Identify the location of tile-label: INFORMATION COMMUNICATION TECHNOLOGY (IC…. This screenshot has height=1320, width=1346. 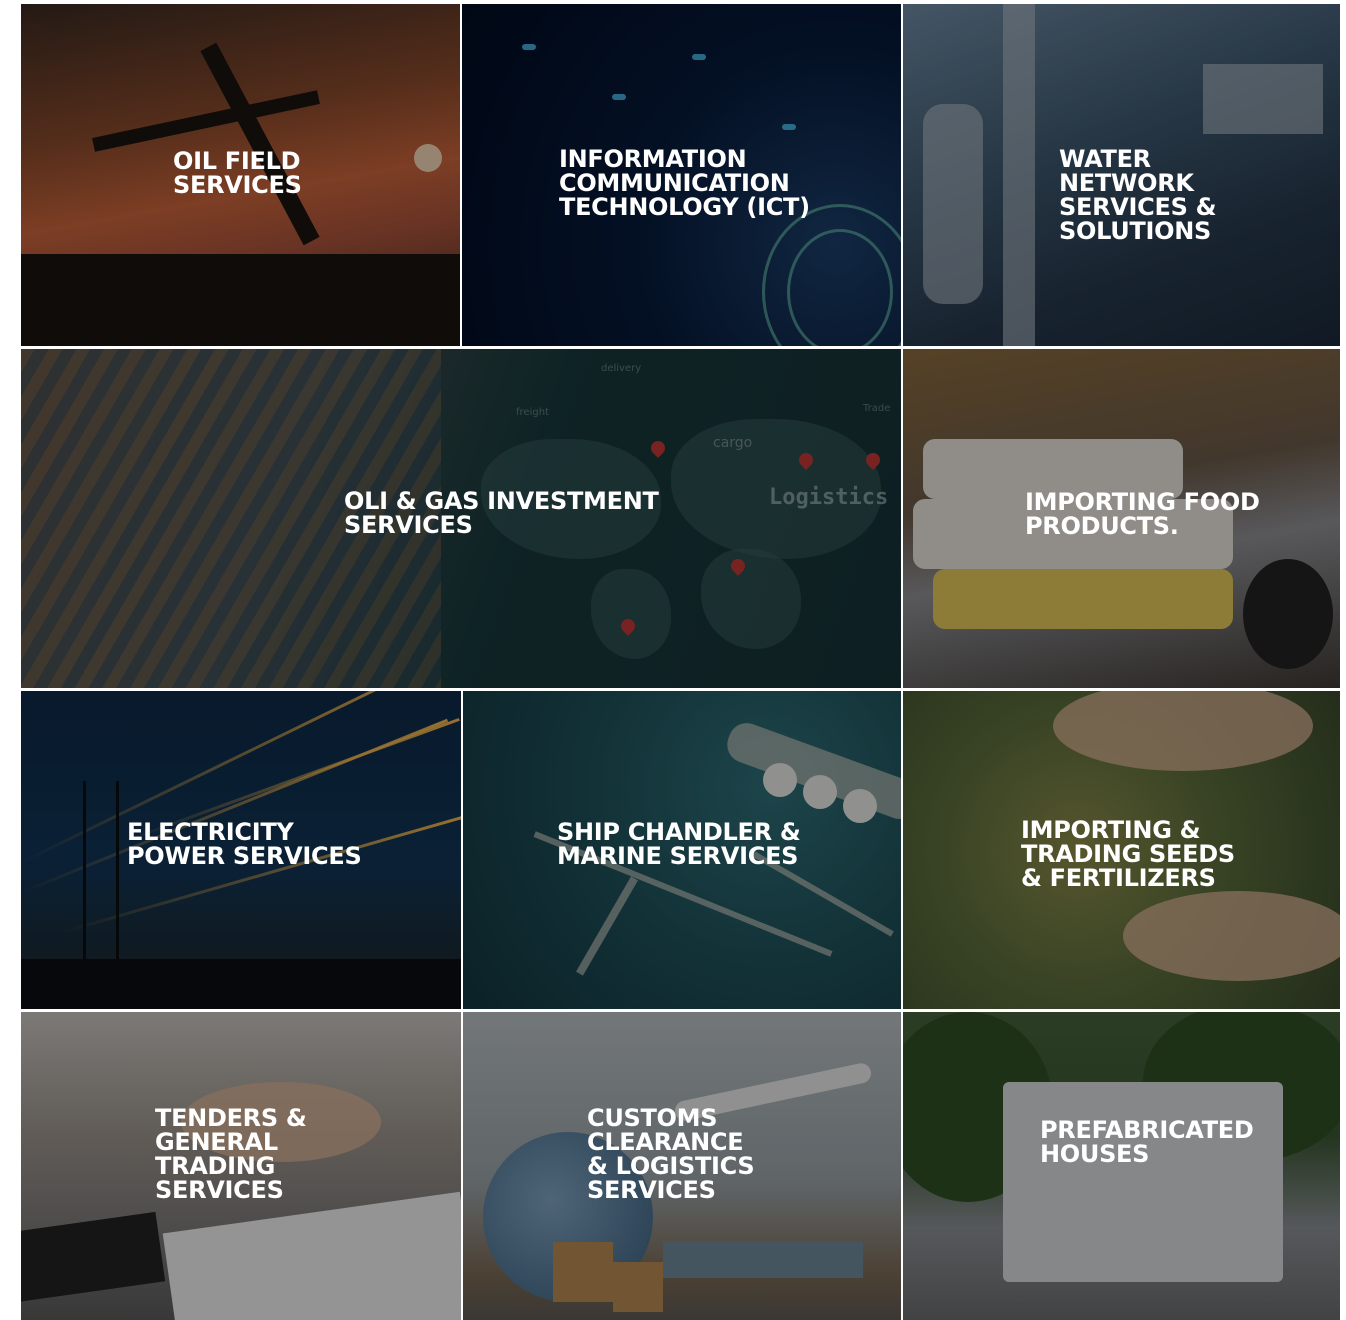
(684, 183).